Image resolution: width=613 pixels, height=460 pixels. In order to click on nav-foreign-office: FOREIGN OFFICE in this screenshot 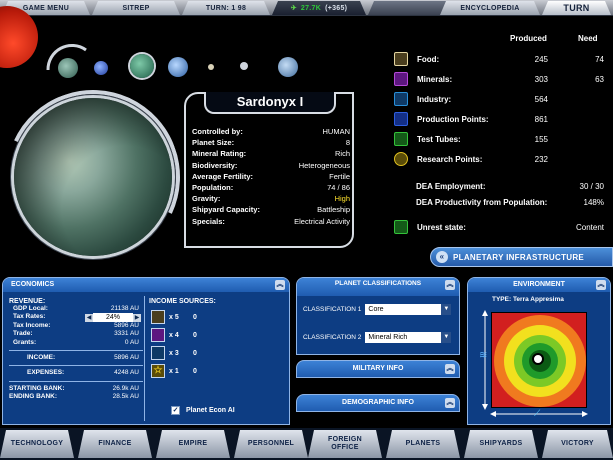, I will do `click(345, 444)`.